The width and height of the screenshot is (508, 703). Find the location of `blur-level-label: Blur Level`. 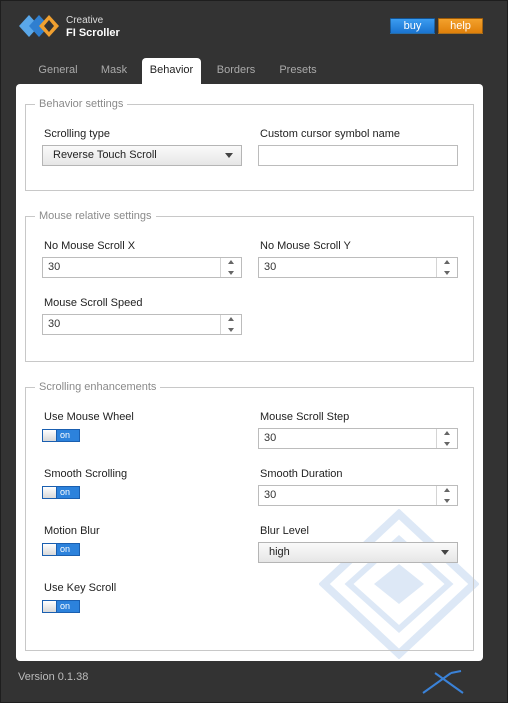

blur-level-label: Blur Level is located at coordinates (284, 531).